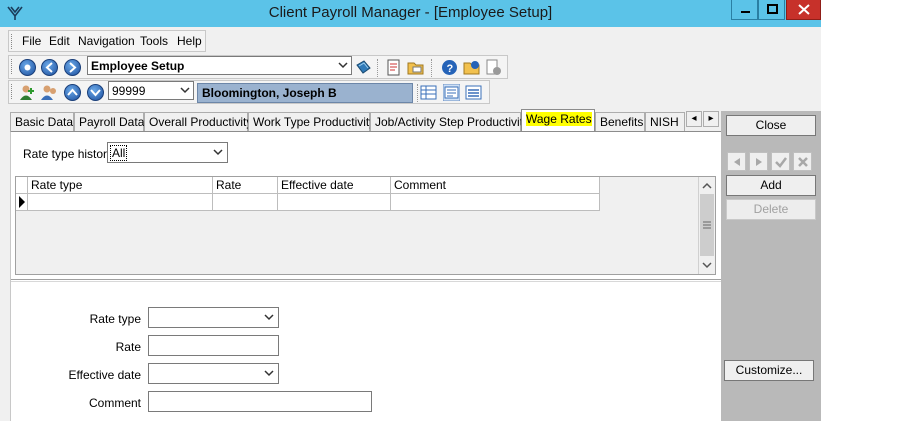 The height and width of the screenshot is (421, 905). Describe the element at coordinates (473, 92) in the screenshot. I see `list-view-icon` at that location.